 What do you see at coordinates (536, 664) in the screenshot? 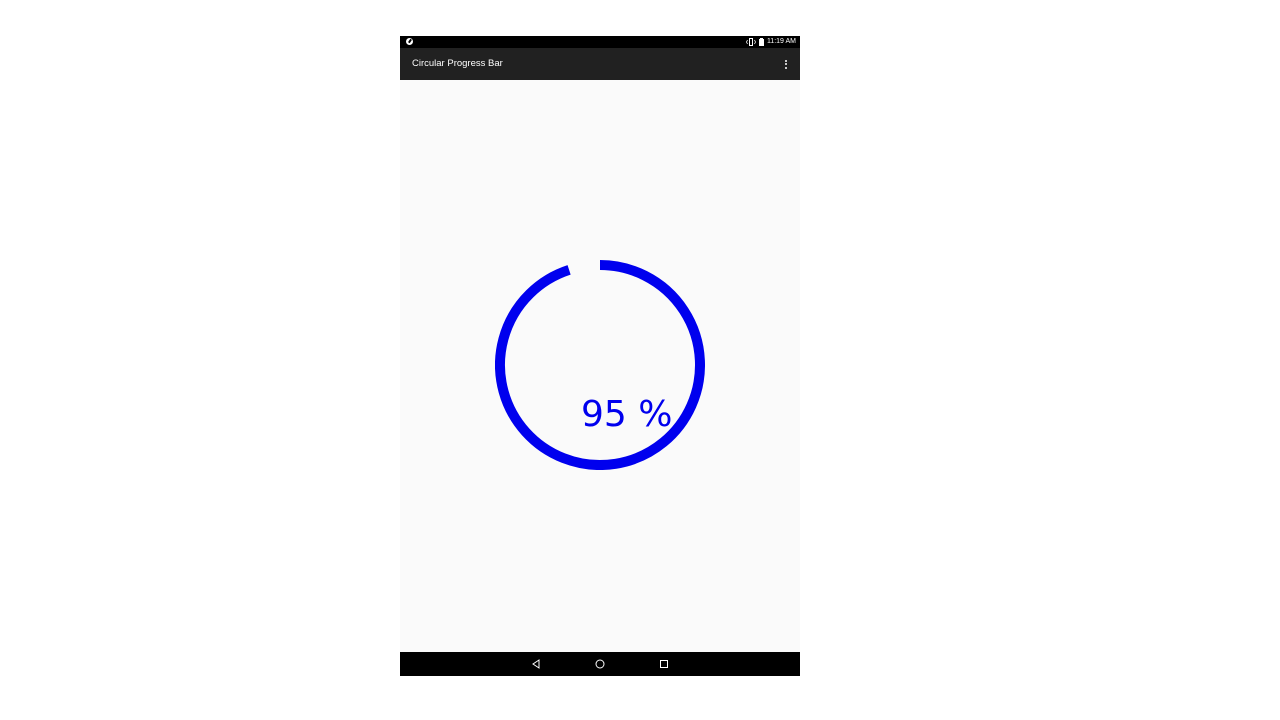
I see `back-icon` at bounding box center [536, 664].